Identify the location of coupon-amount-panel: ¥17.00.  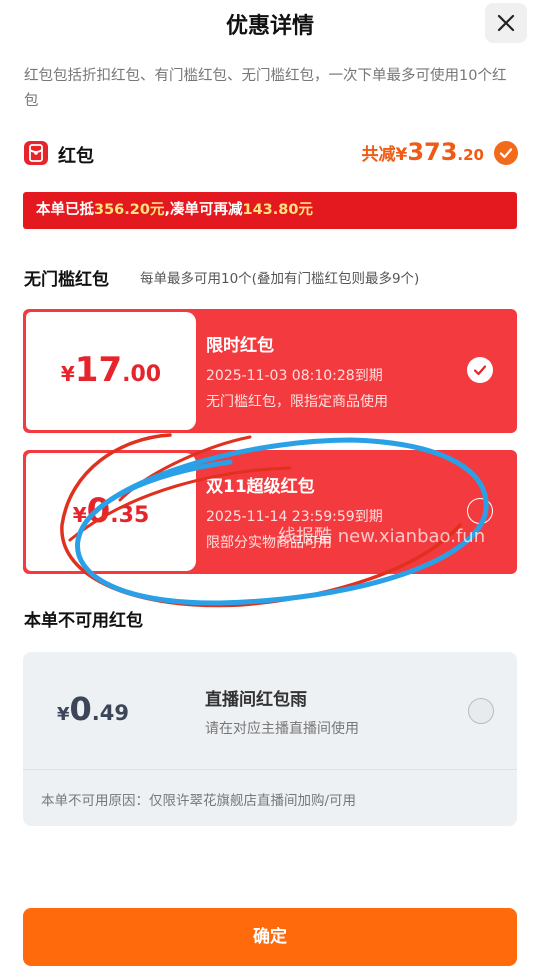
(111, 371).